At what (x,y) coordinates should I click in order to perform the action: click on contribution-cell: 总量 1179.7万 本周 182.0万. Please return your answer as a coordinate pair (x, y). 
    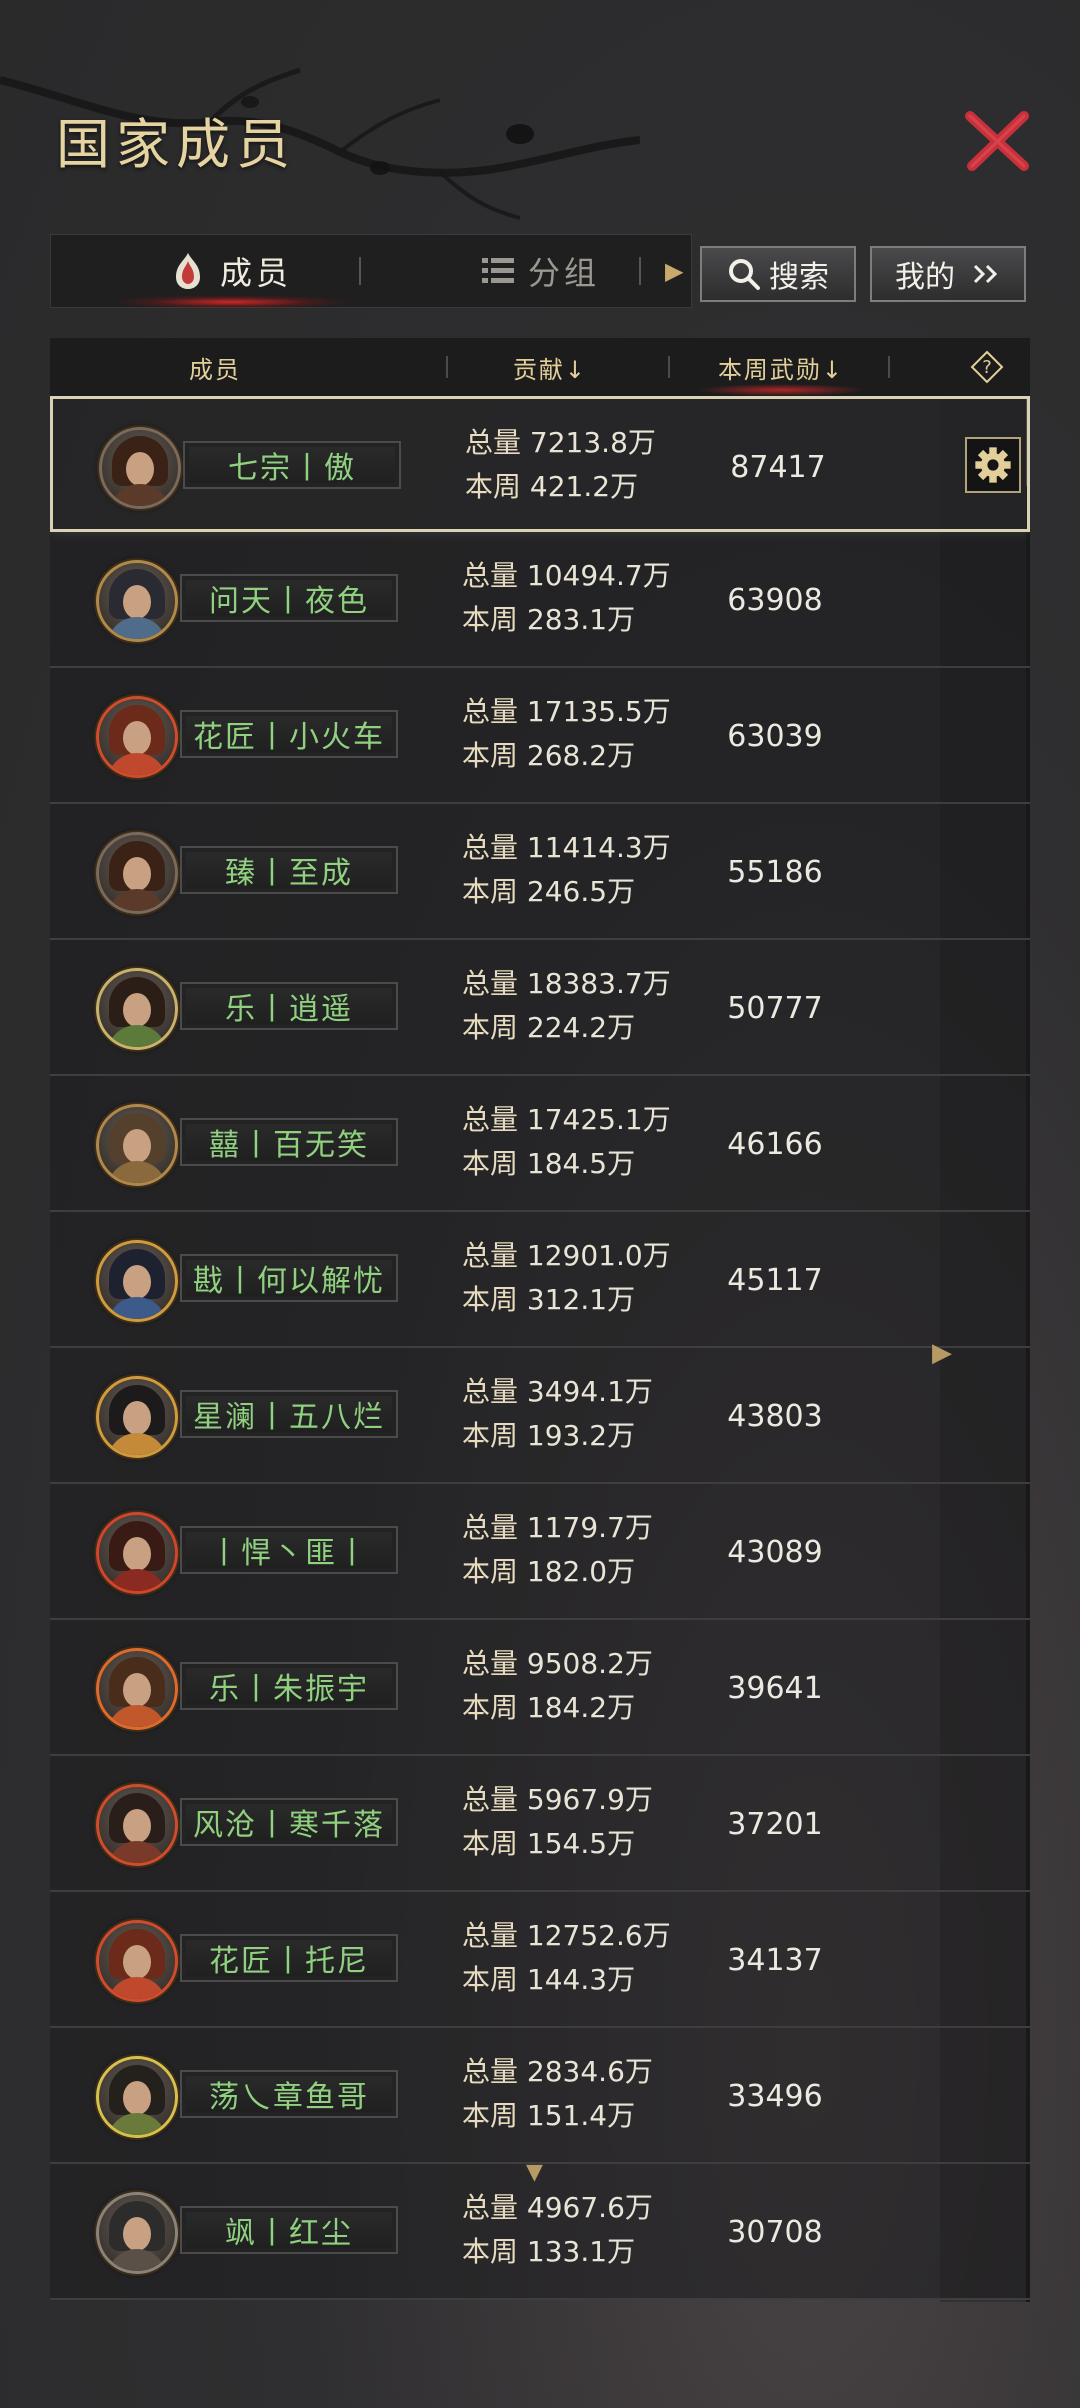
    Looking at the image, I should click on (557, 1550).